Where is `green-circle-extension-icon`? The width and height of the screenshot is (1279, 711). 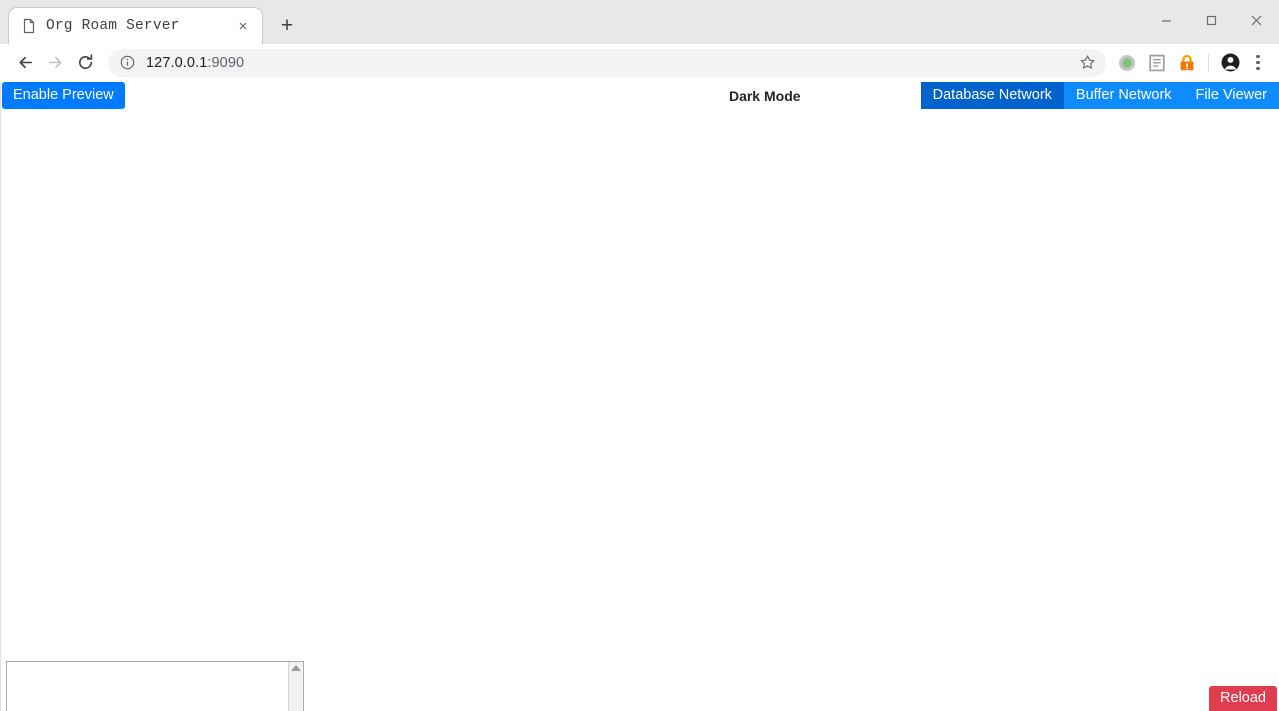
green-circle-extension-icon is located at coordinates (1127, 63).